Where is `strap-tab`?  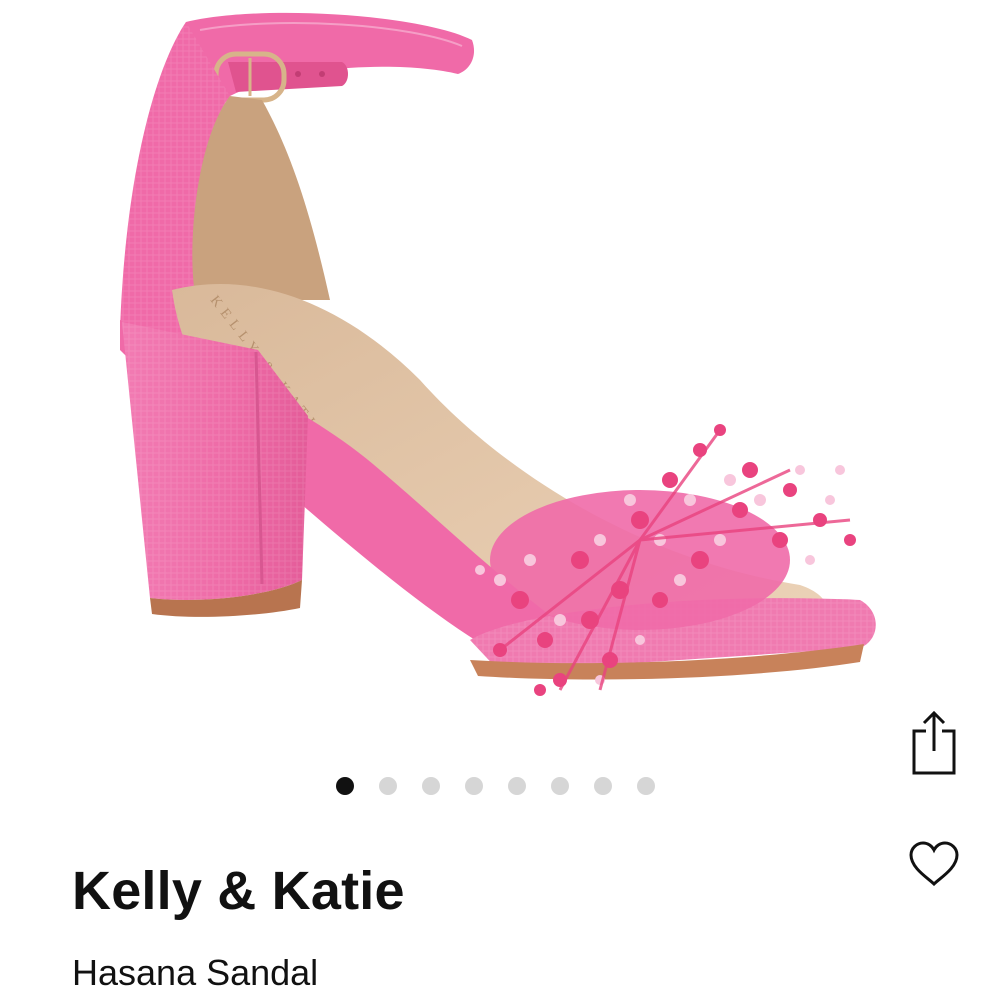 strap-tab is located at coordinates (288, 77).